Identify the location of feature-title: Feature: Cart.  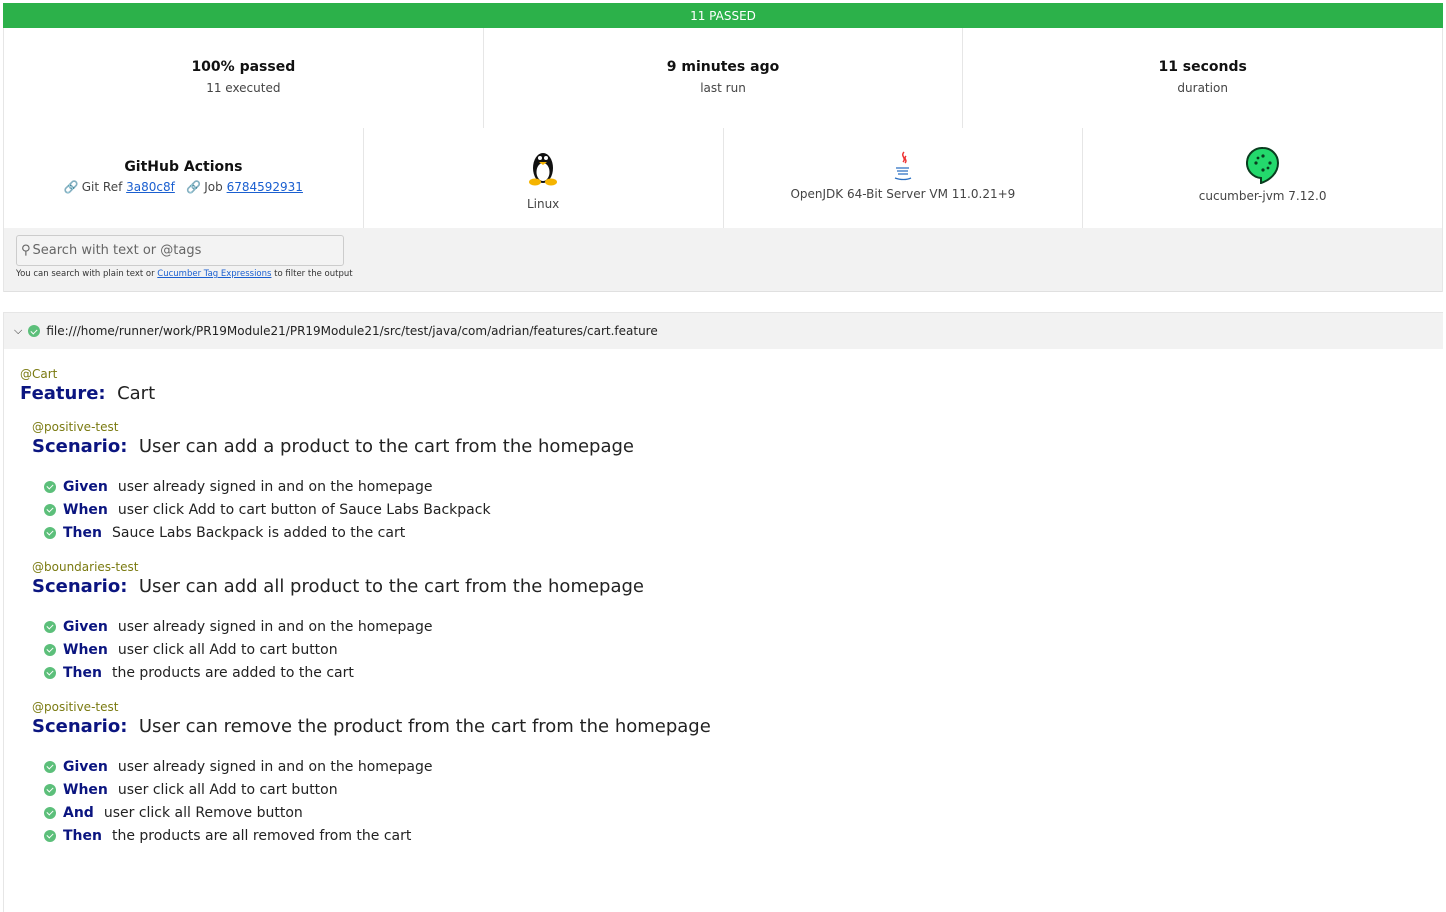
(723, 393).